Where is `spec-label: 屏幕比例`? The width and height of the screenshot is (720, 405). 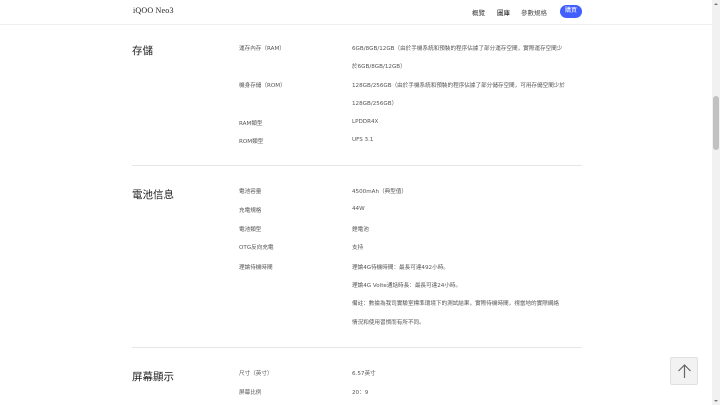 spec-label: 屏幕比例 is located at coordinates (250, 393).